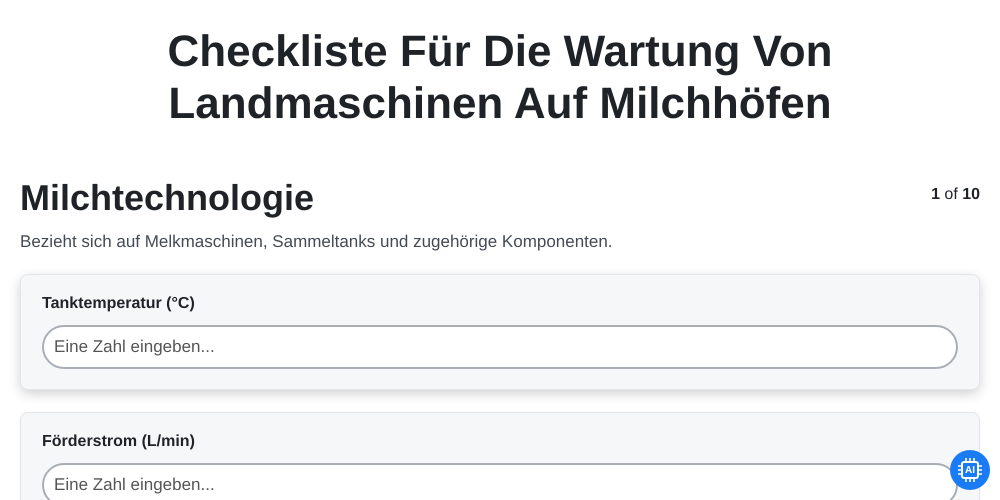 The image size is (1000, 500). I want to click on page-counter: 1 of 10, so click(955, 195).